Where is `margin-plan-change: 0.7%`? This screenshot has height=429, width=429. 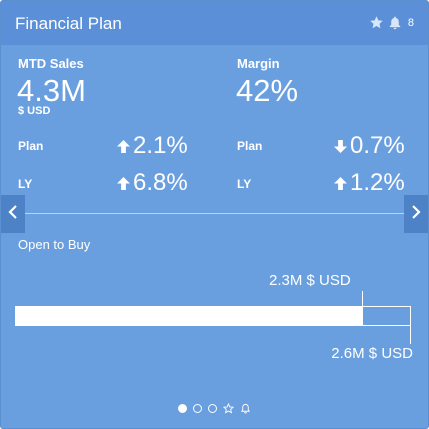 margin-plan-change: 0.7% is located at coordinates (369, 146).